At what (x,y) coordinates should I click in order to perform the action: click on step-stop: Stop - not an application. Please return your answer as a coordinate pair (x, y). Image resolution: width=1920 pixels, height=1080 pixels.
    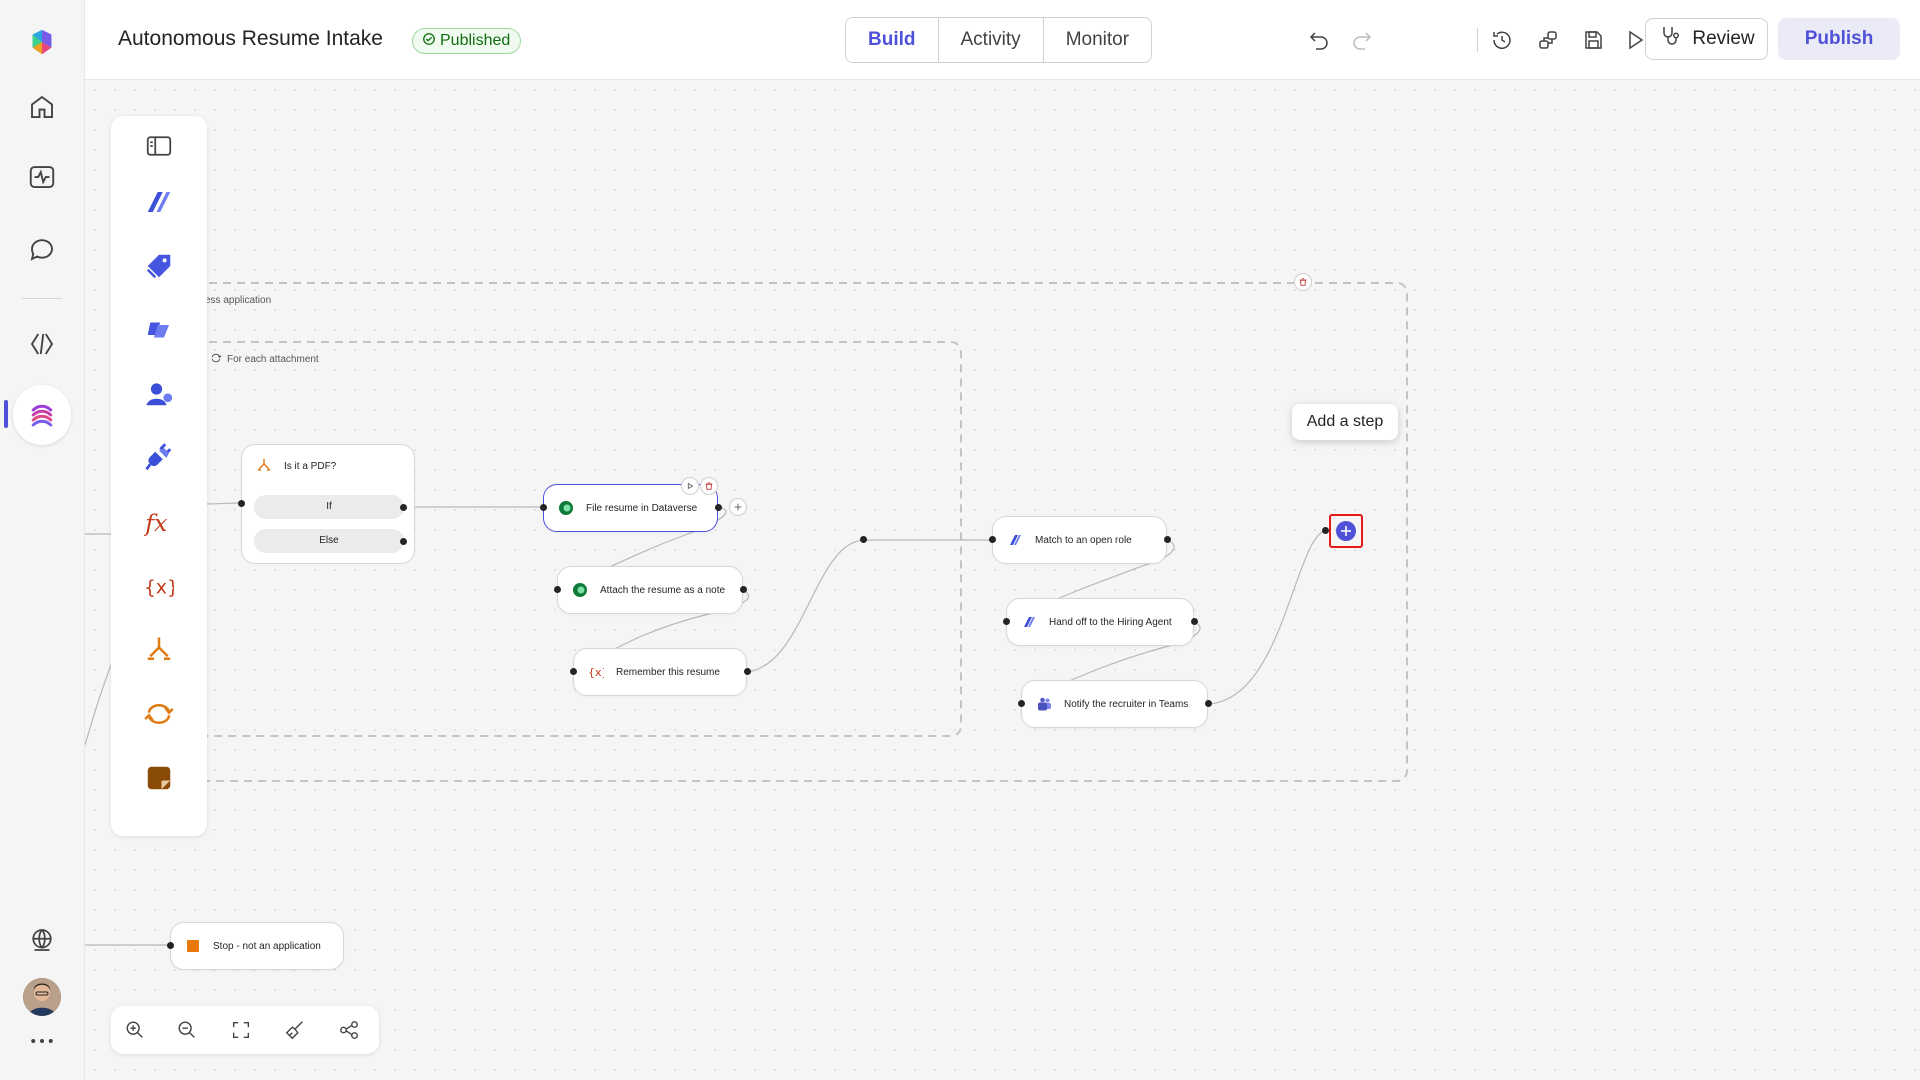
    Looking at the image, I should click on (257, 946).